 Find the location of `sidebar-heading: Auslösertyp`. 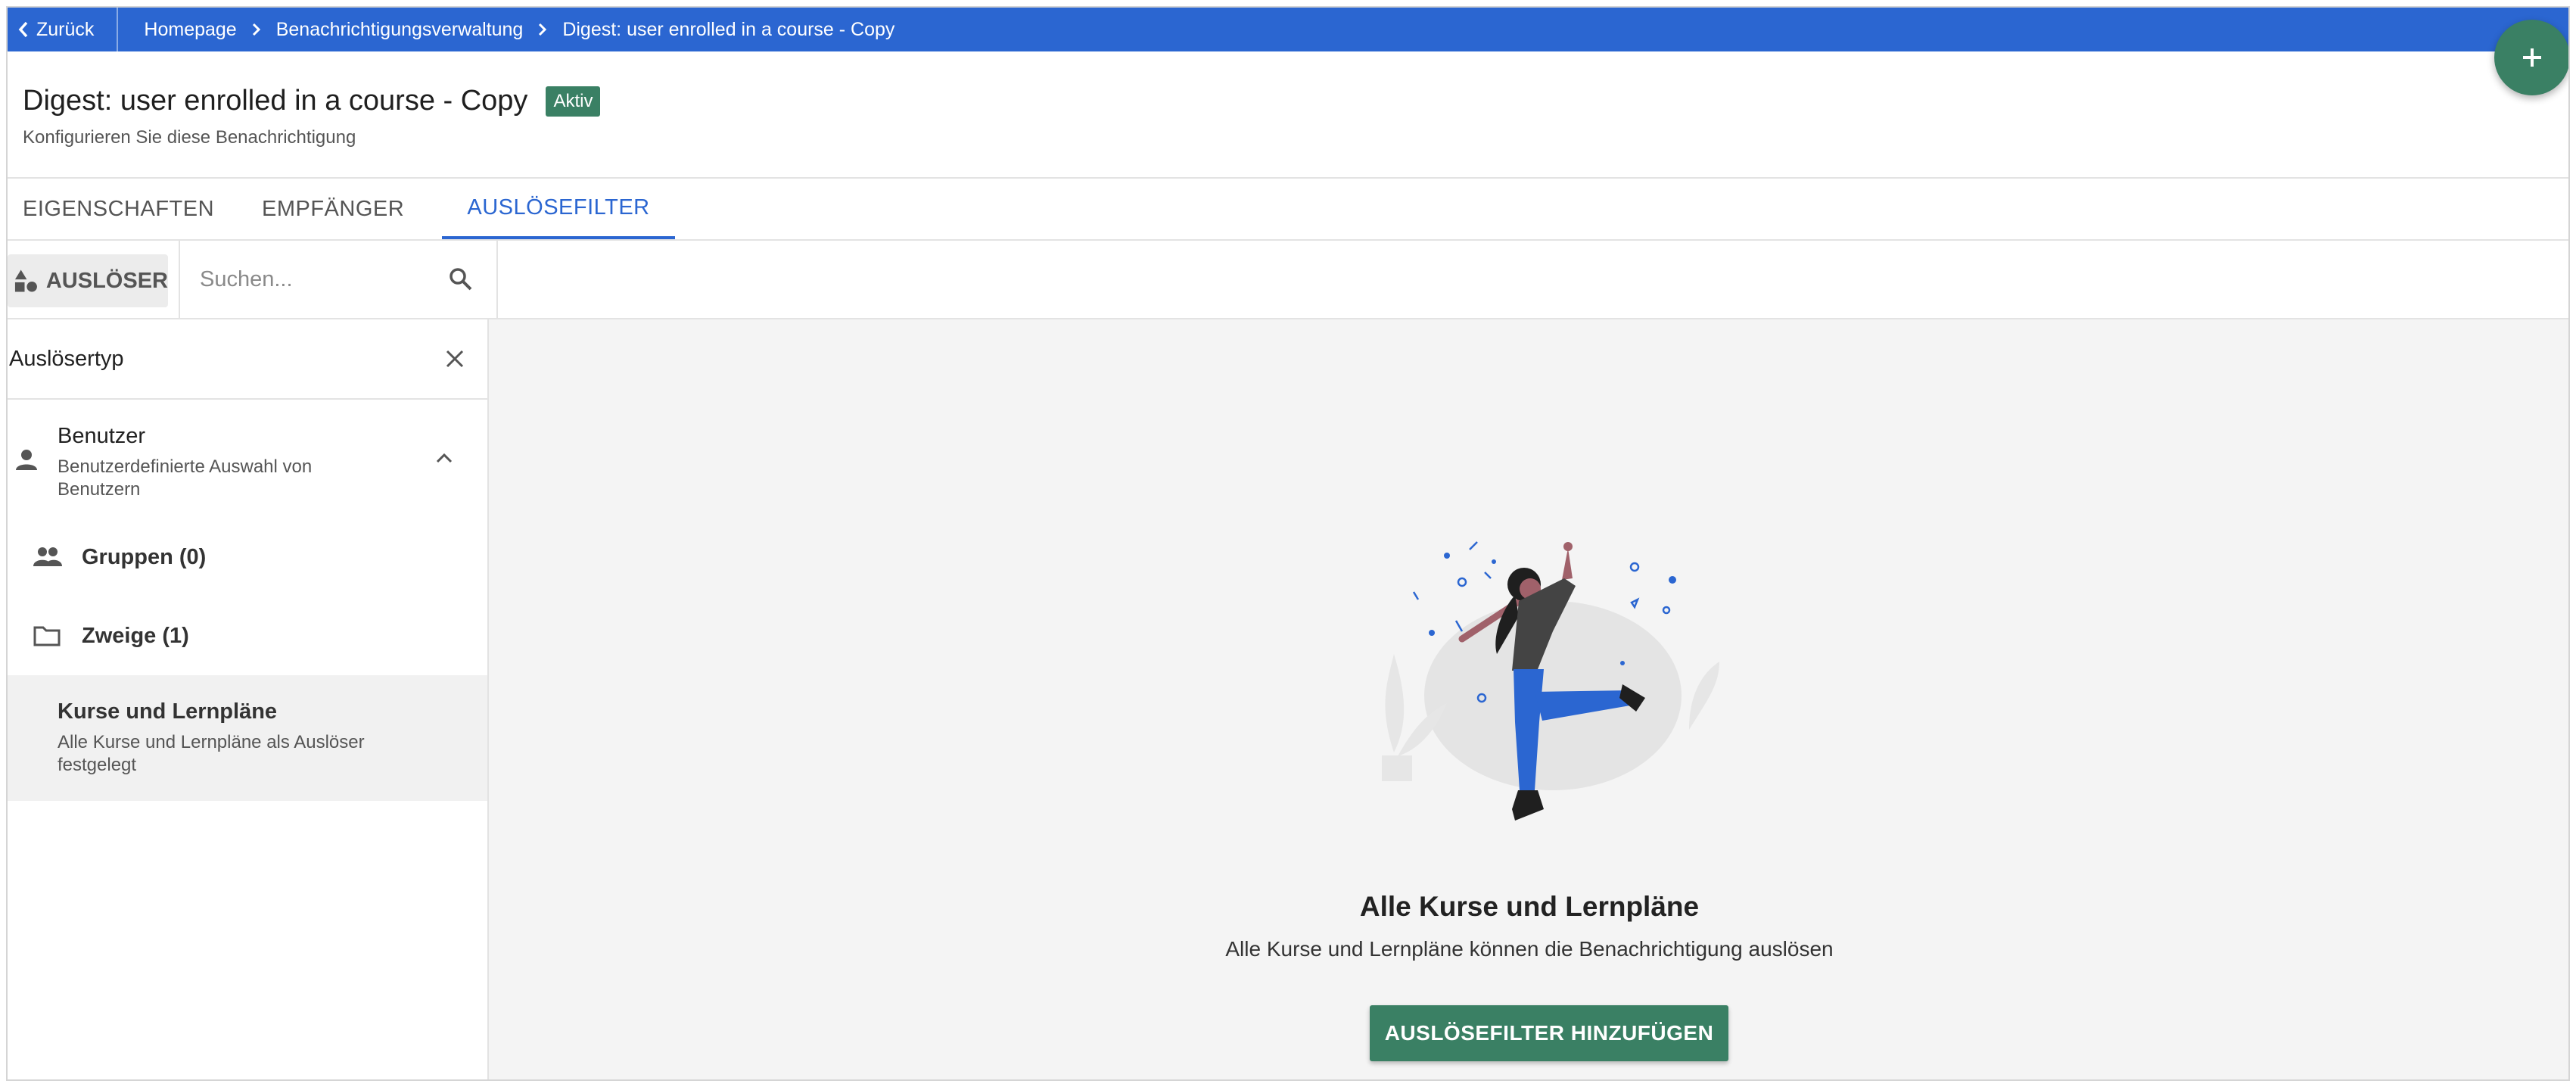

sidebar-heading: Auslösertyp is located at coordinates (66, 358).